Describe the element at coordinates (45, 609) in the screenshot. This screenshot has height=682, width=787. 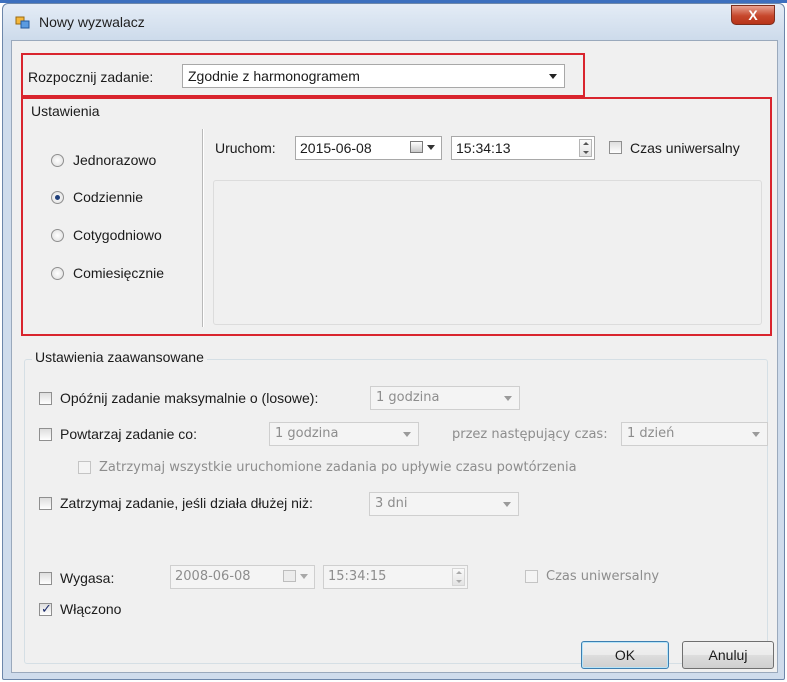
I see `enabled-checkbox` at that location.